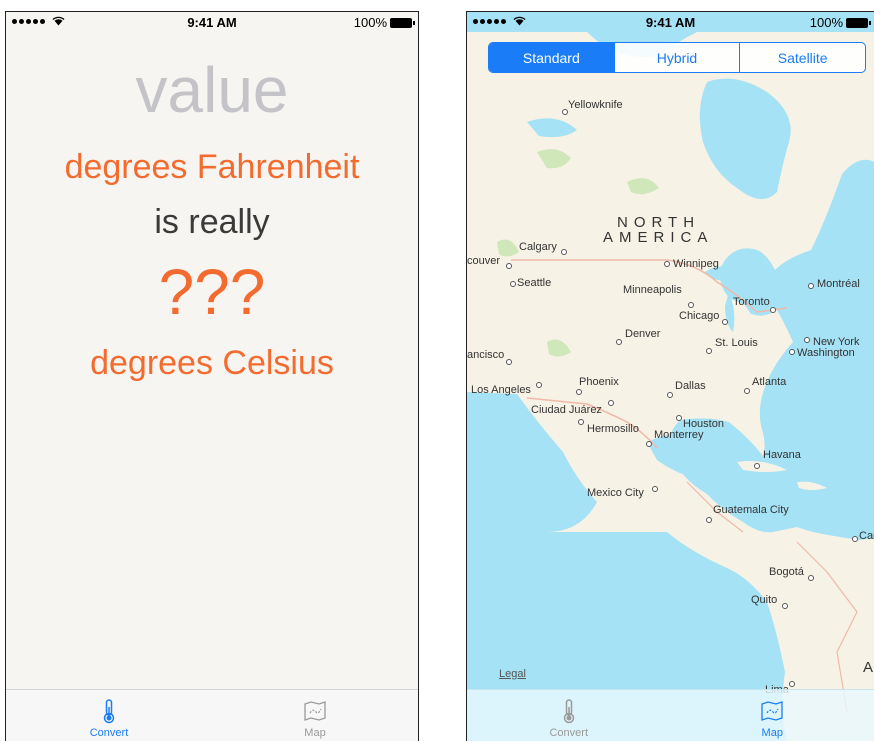 The image size is (874, 741). Describe the element at coordinates (658, 237) in the screenshot. I see `continent-label-line2: AMERICA` at that location.